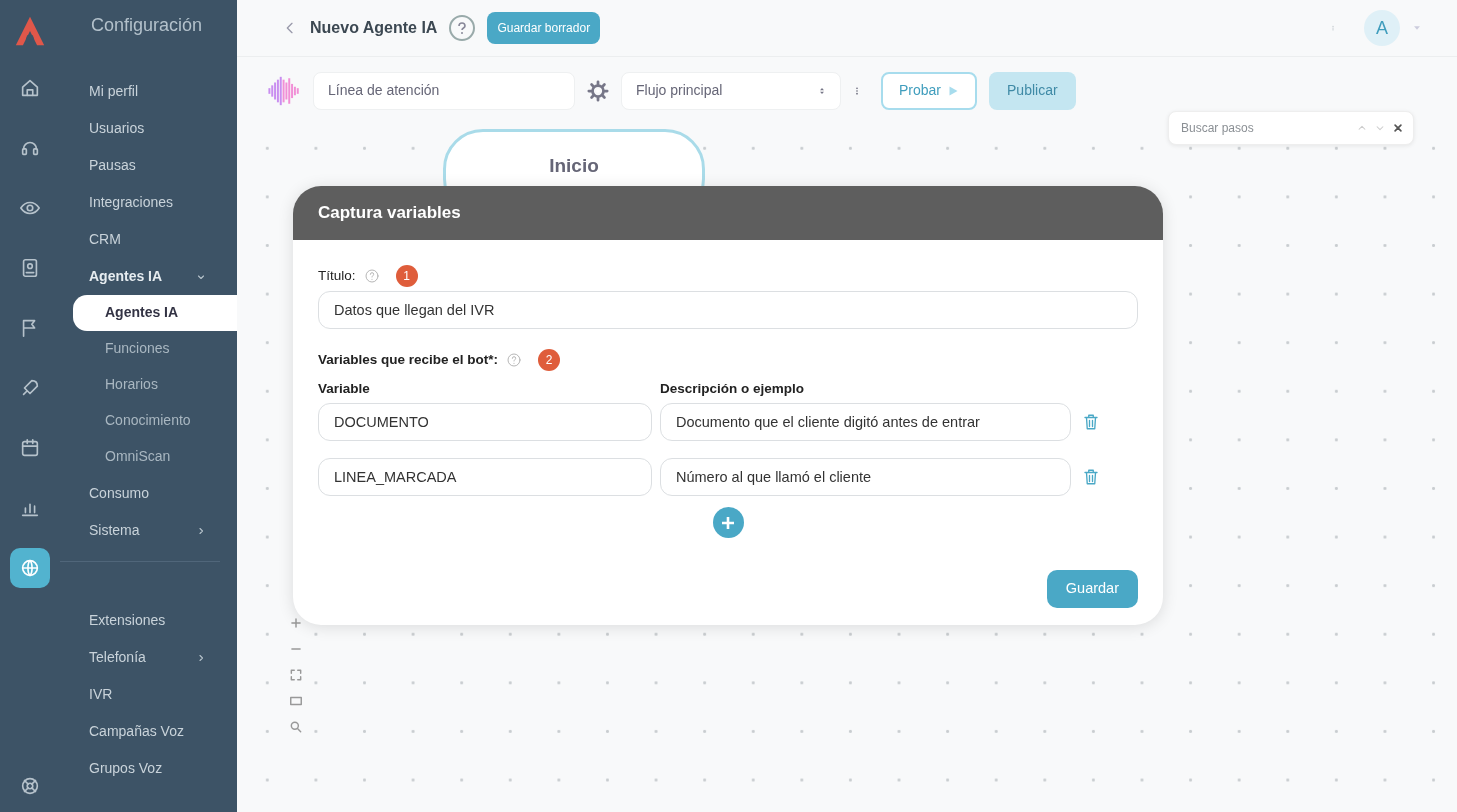 The height and width of the screenshot is (812, 1457). I want to click on calendar-icon, so click(30, 448).